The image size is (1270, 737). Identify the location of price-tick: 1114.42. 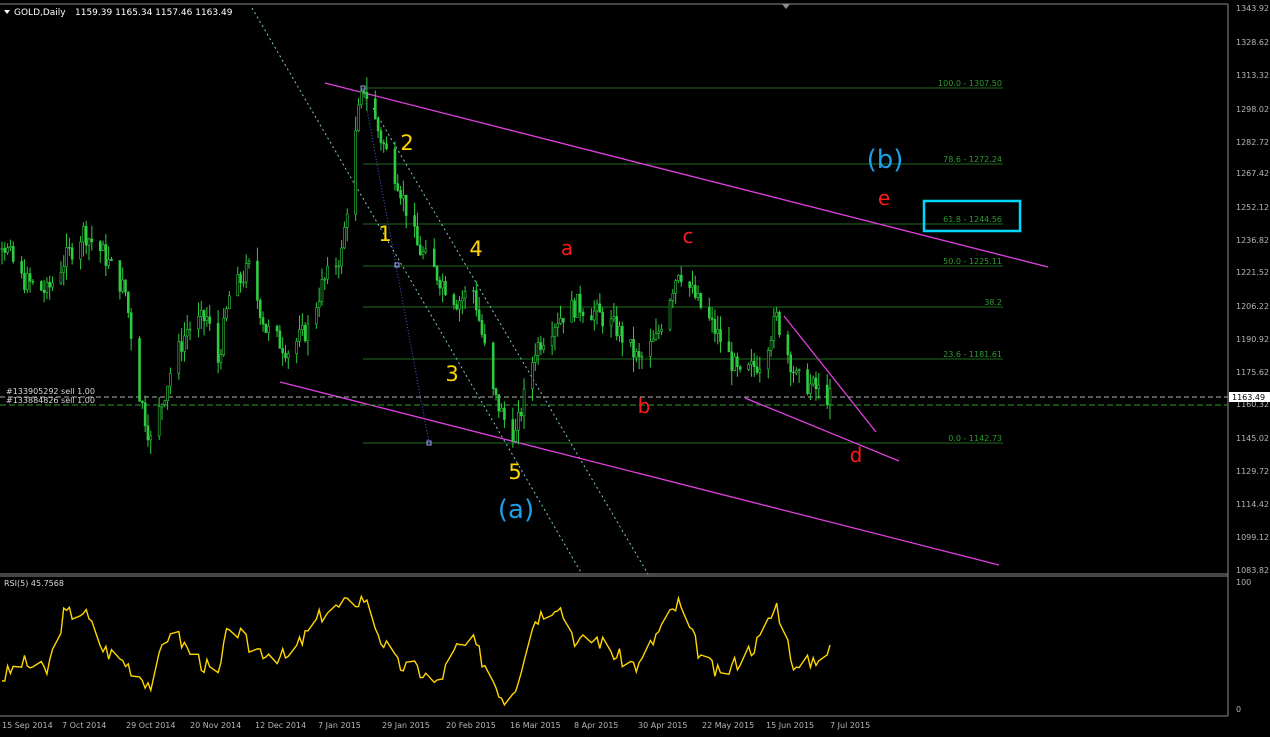
(1252, 504).